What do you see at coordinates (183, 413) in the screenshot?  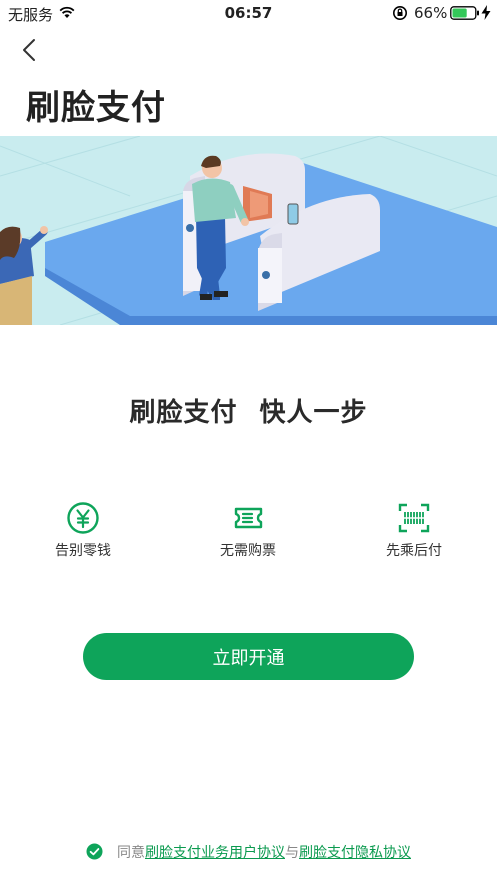 I see `slogan-part-1: 刷脸支付` at bounding box center [183, 413].